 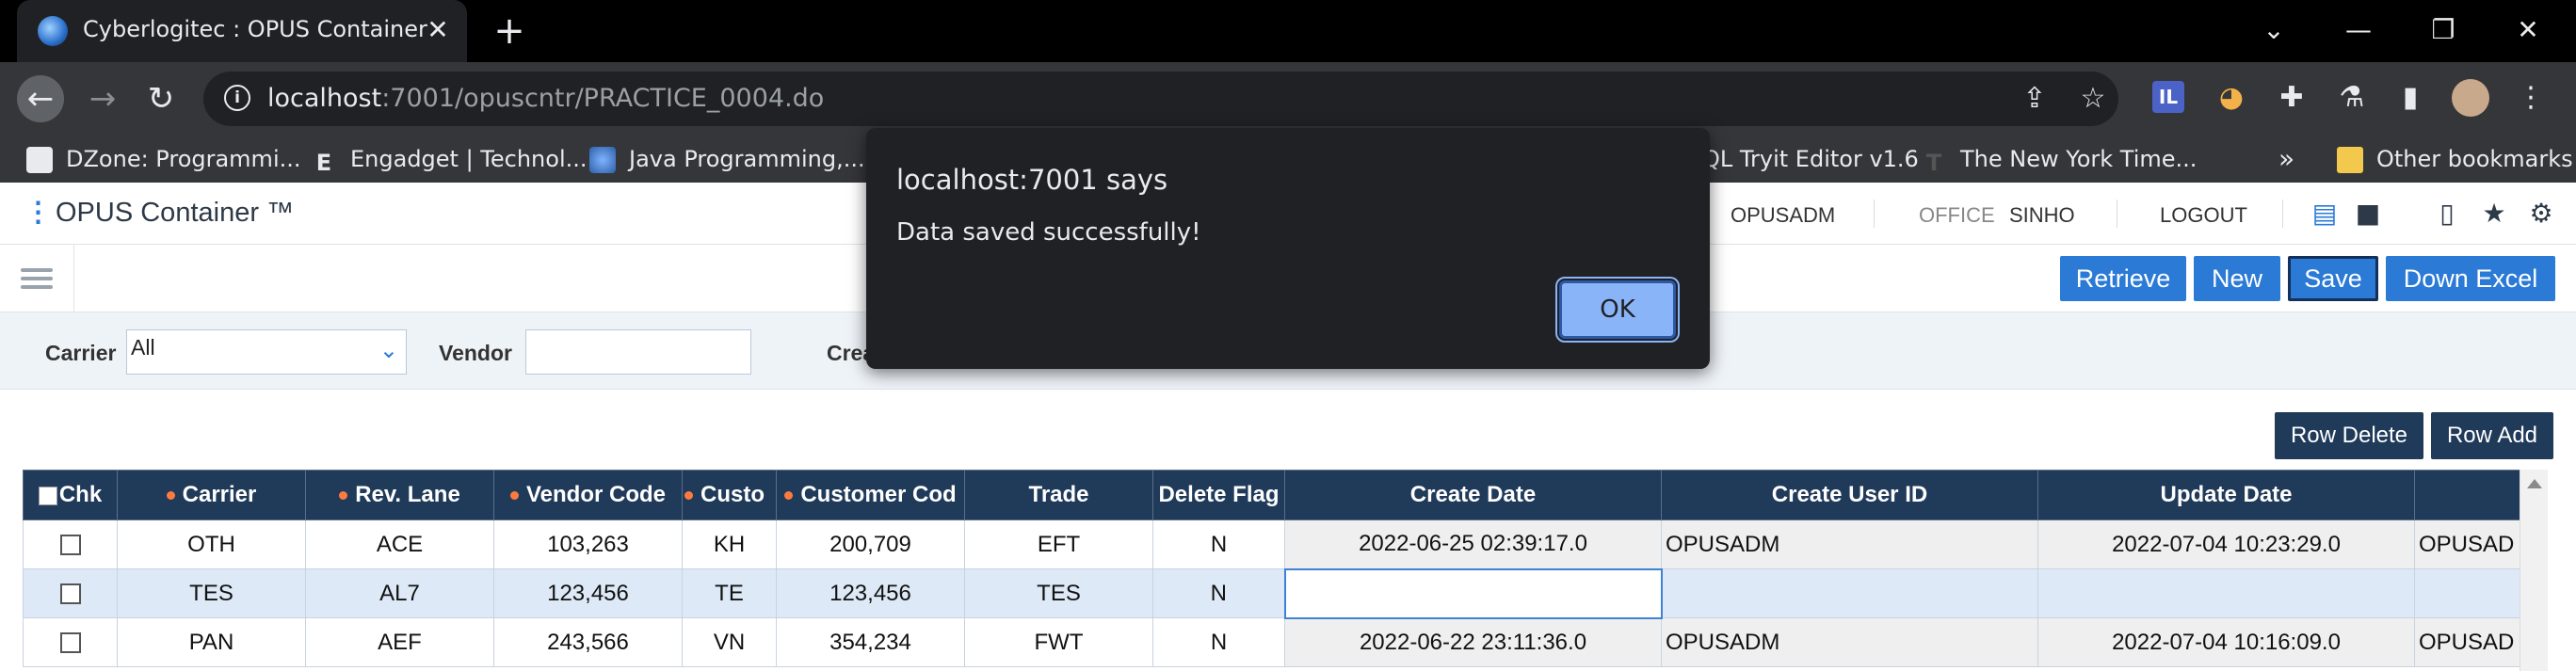 What do you see at coordinates (2410, 98) in the screenshot?
I see `side-panel-icon: ▮` at bounding box center [2410, 98].